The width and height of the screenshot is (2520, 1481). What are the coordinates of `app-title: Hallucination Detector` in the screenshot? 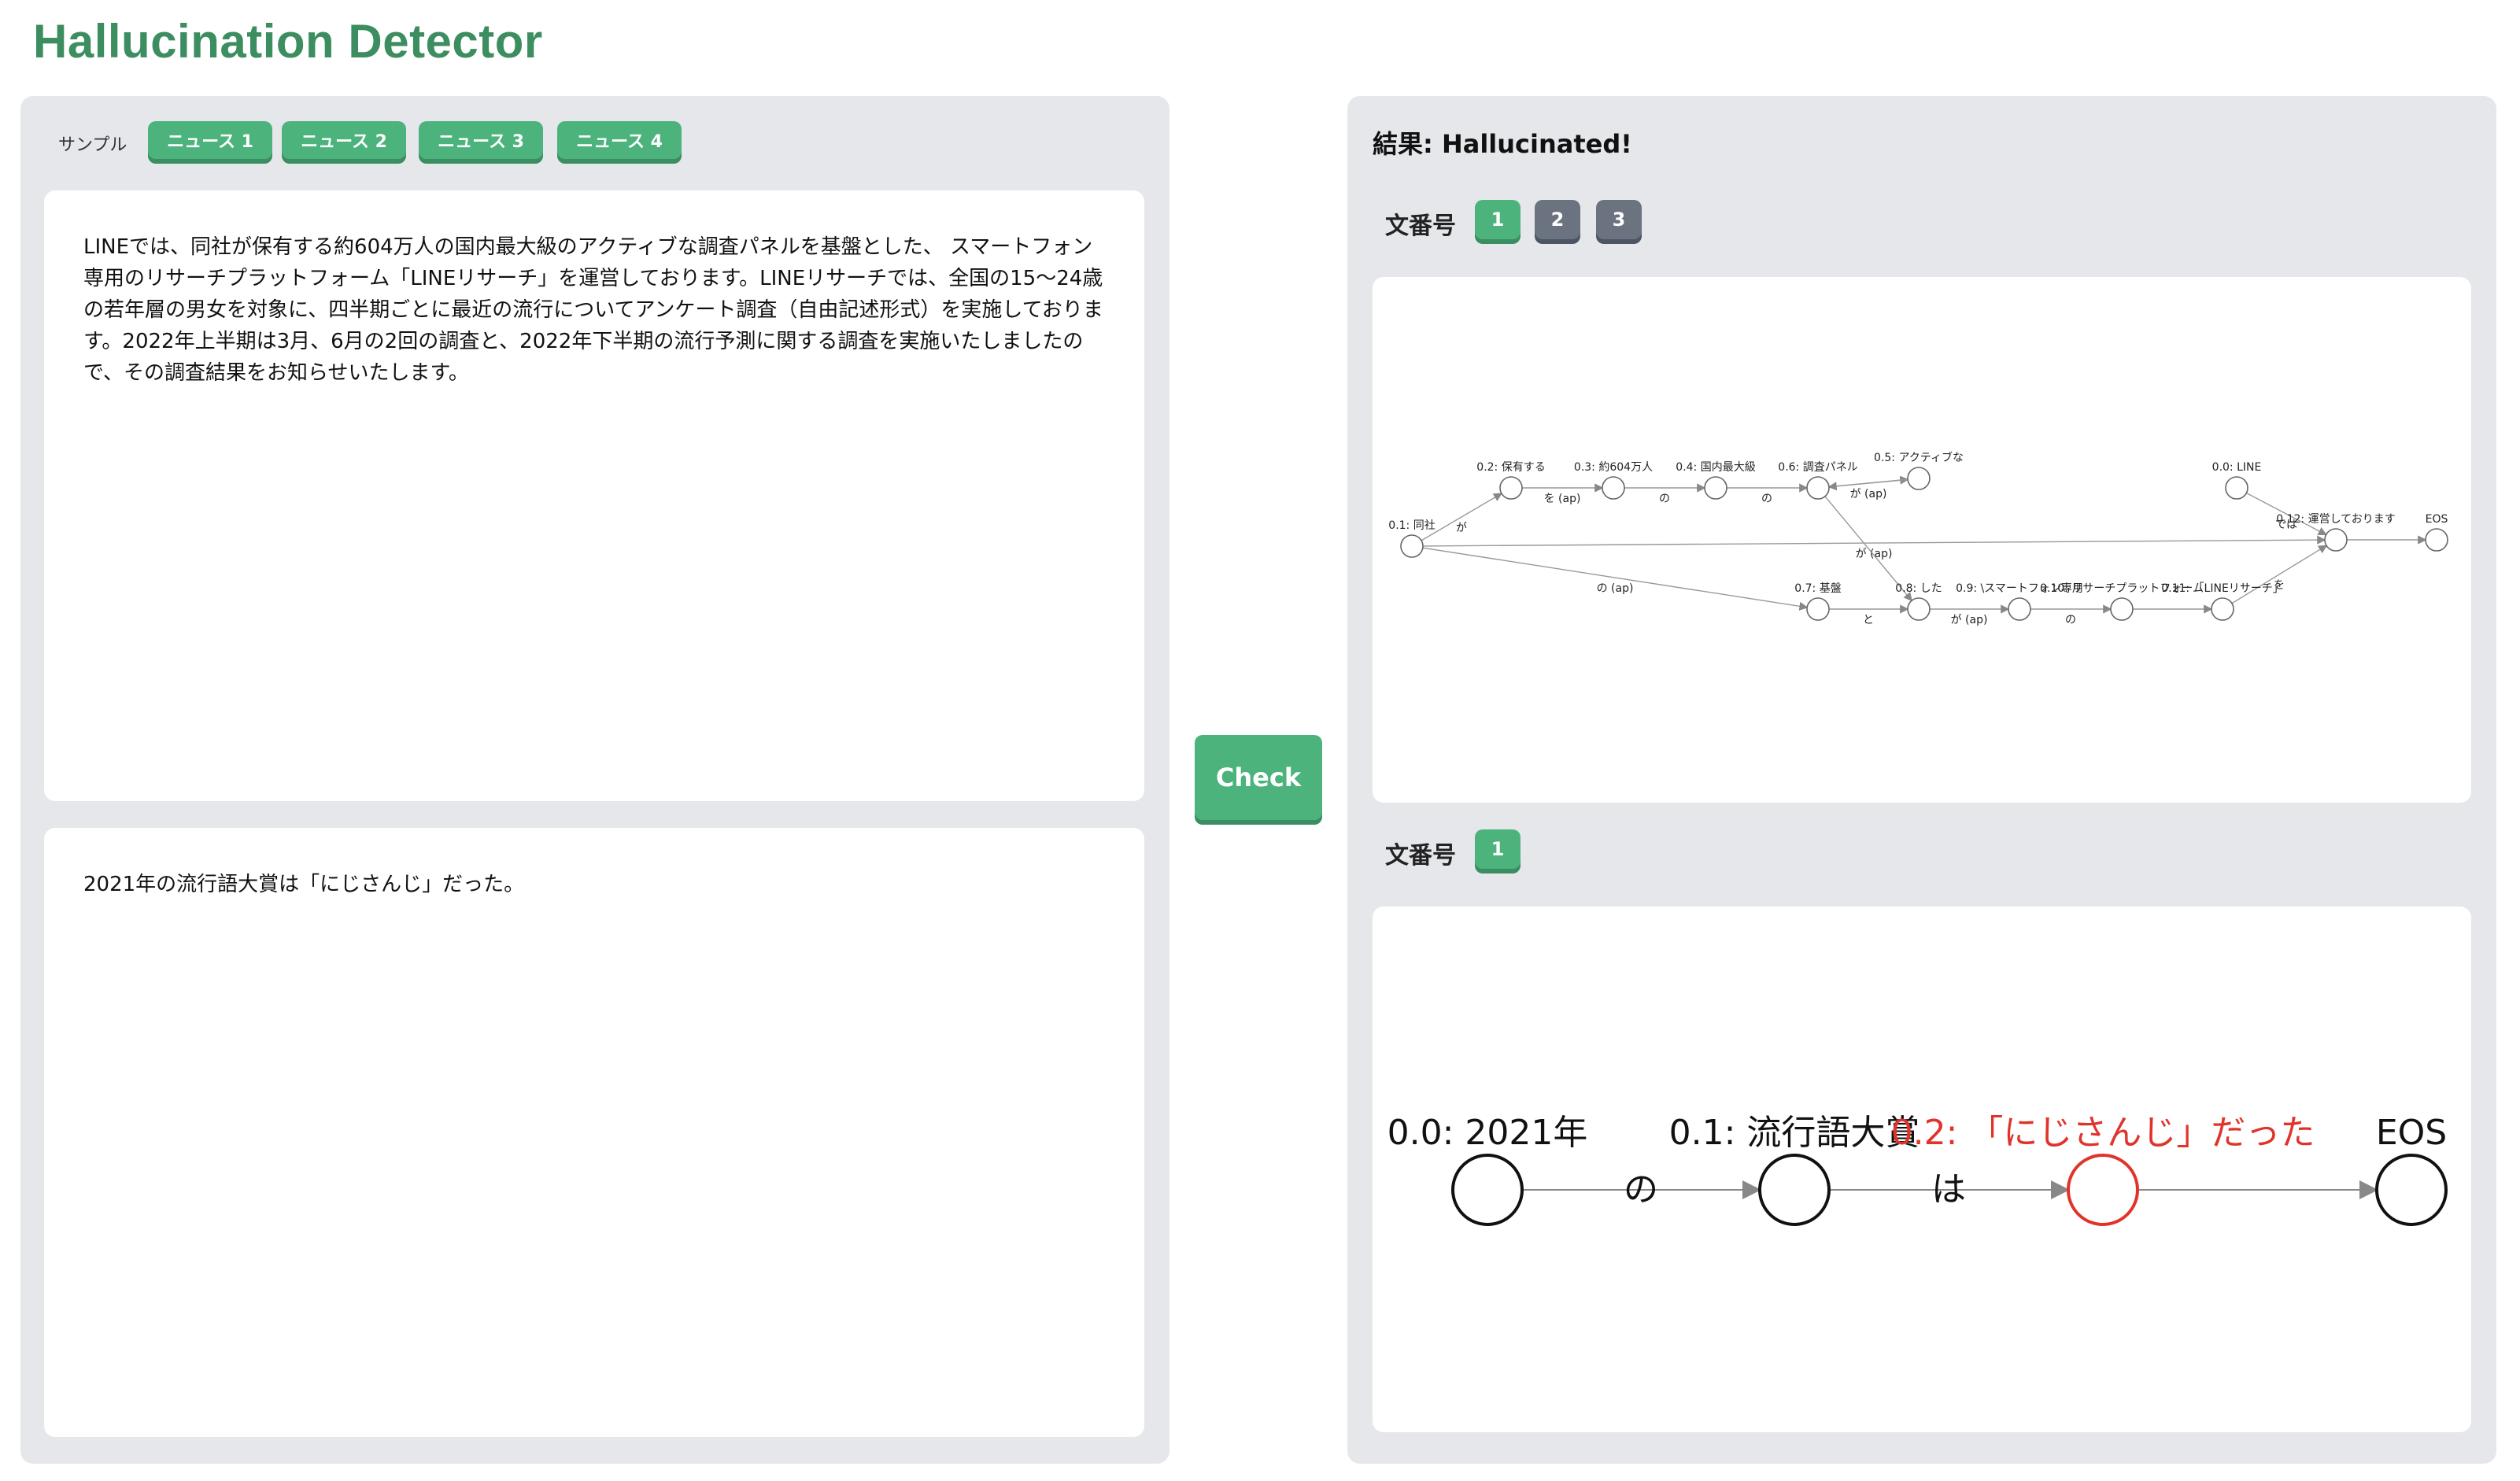 It's located at (288, 41).